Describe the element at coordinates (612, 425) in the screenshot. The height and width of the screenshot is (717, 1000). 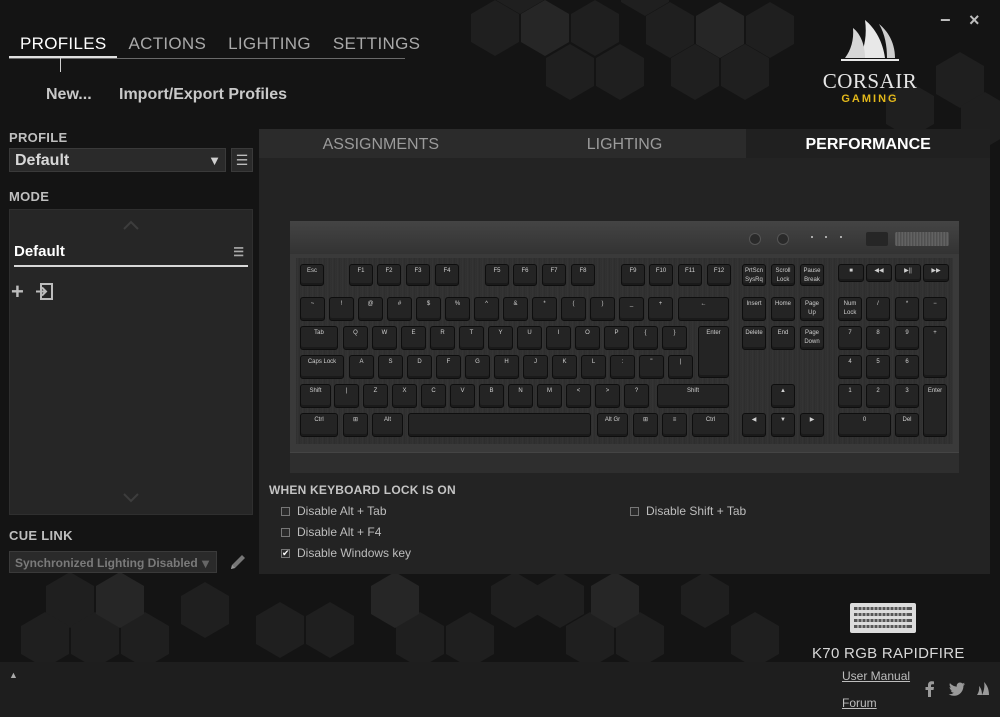
I see `key: Alt Gr` at that location.